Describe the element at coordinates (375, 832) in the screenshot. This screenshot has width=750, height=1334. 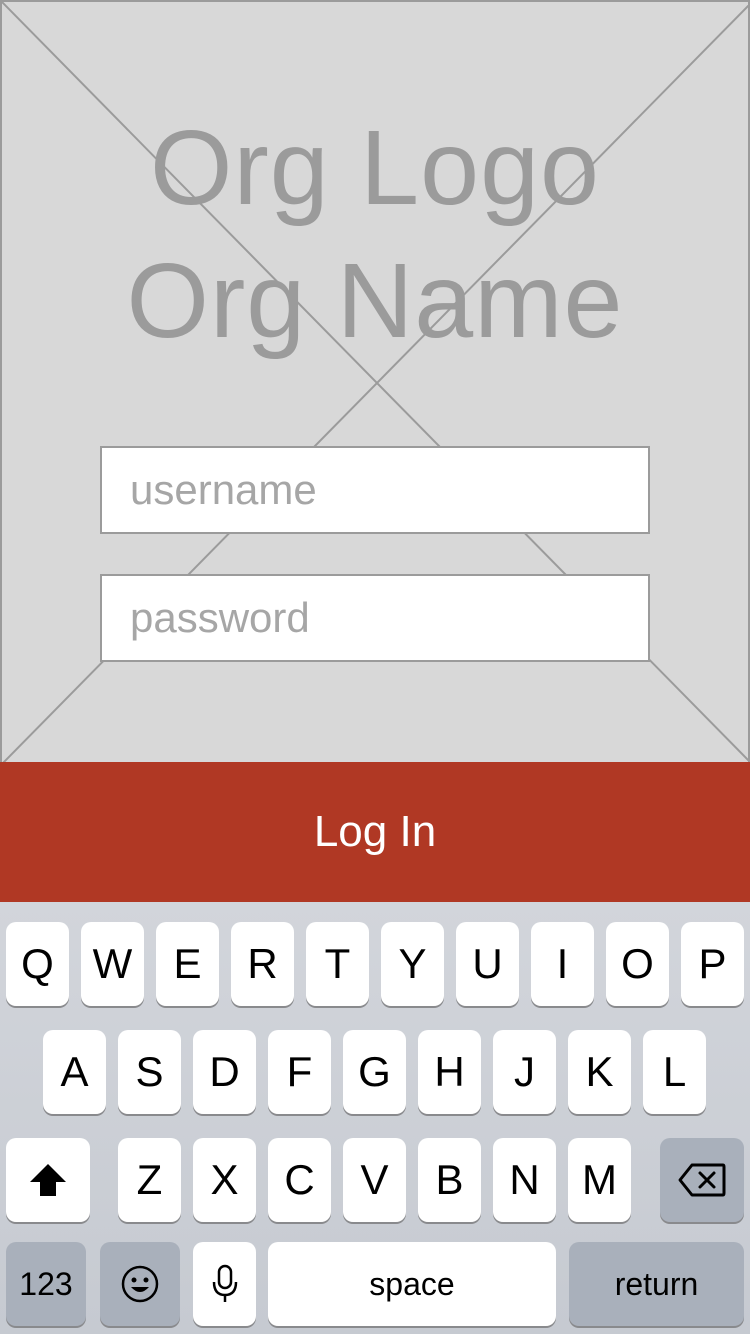
I see `login-button: Log In` at that location.